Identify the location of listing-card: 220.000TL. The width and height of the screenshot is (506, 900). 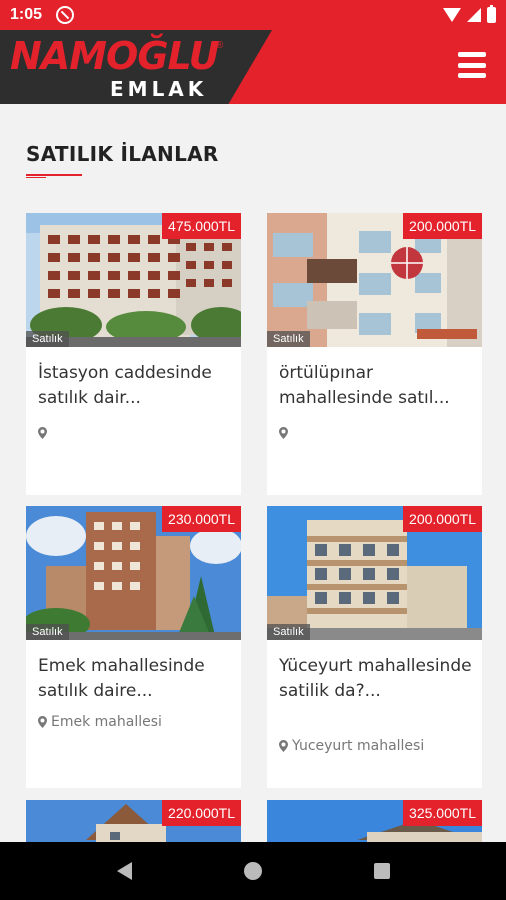
(133, 821).